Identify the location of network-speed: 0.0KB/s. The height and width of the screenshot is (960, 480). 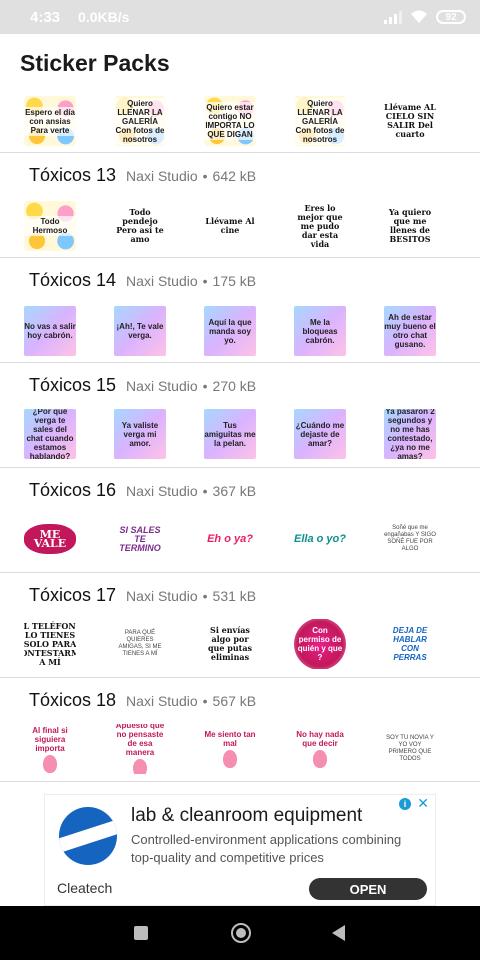
(104, 17).